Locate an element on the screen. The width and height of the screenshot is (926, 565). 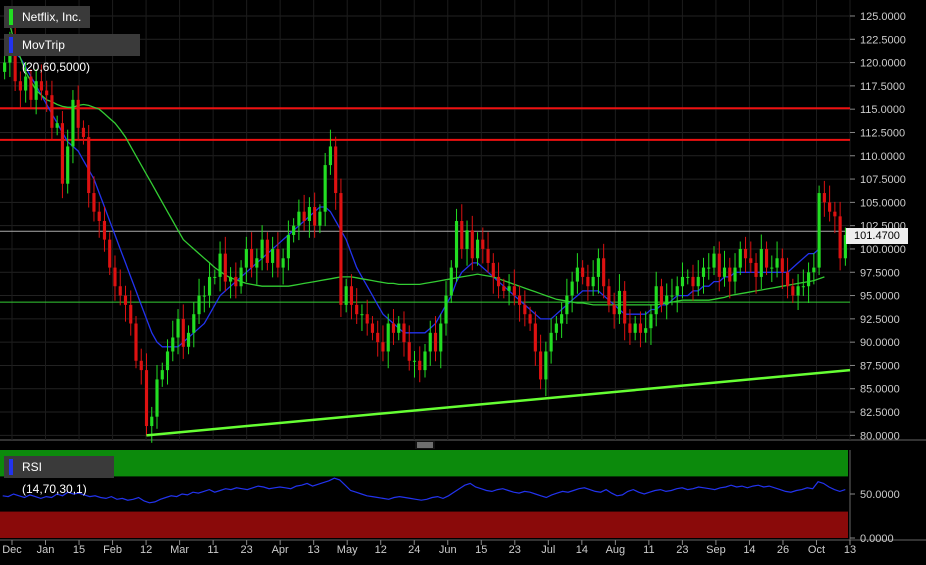
ticker-legend: Netflix, Inc. is located at coordinates (47, 17).